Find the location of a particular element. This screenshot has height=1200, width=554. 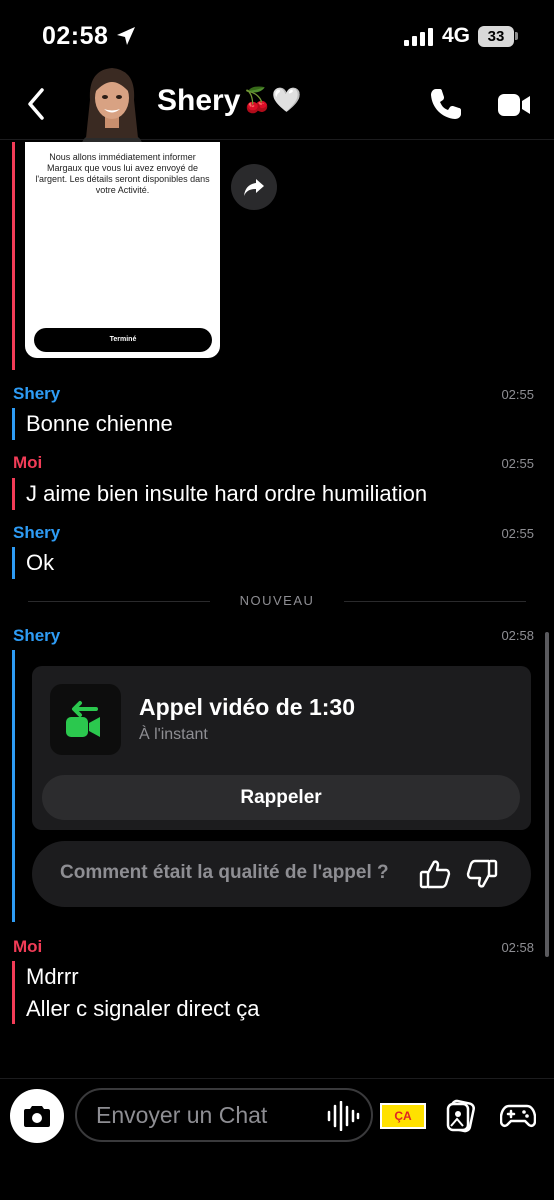

call-card: Appel vidéo de 1:30 À l'instant Rappeler is located at coordinates (281, 748).